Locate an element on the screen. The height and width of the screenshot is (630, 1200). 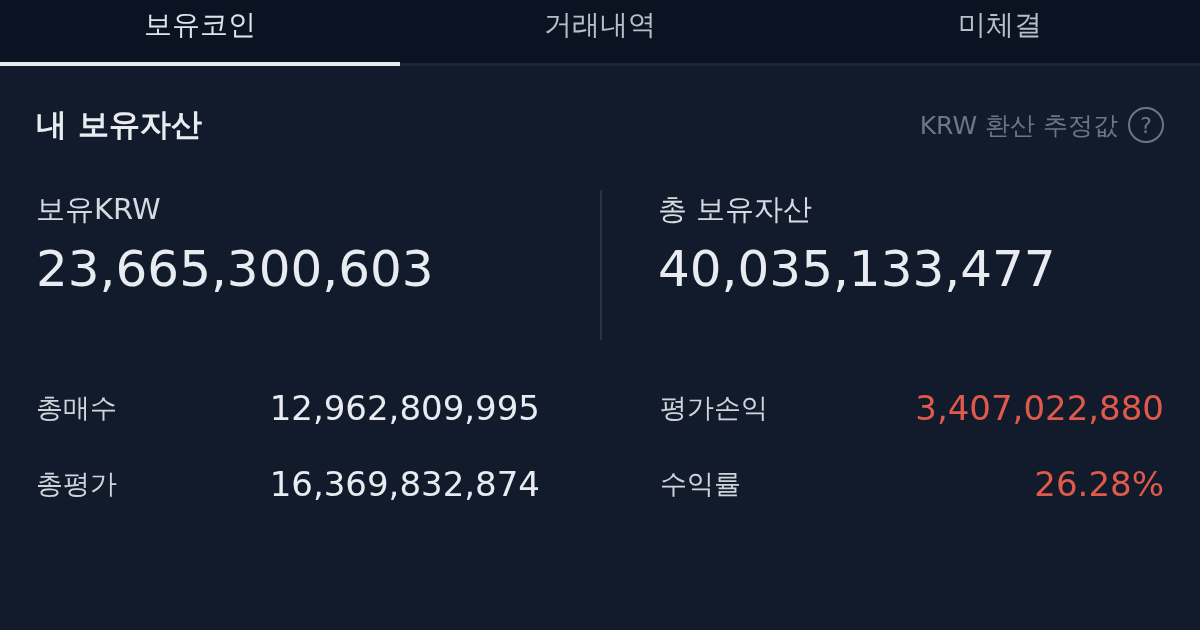
detail-label: 평가손익 is located at coordinates (714, 408).